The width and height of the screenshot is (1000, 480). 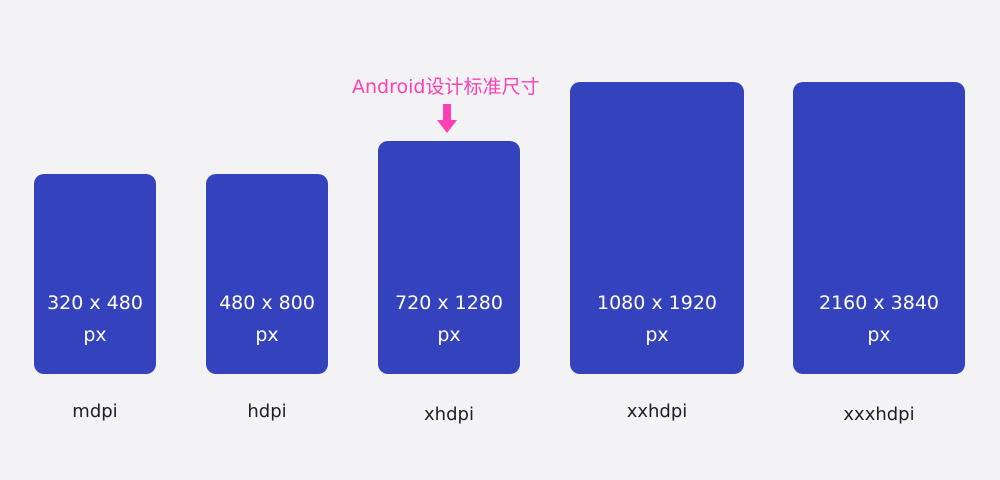 What do you see at coordinates (879, 414) in the screenshot?
I see `density-label-xxxhdpi: xxxhdpi` at bounding box center [879, 414].